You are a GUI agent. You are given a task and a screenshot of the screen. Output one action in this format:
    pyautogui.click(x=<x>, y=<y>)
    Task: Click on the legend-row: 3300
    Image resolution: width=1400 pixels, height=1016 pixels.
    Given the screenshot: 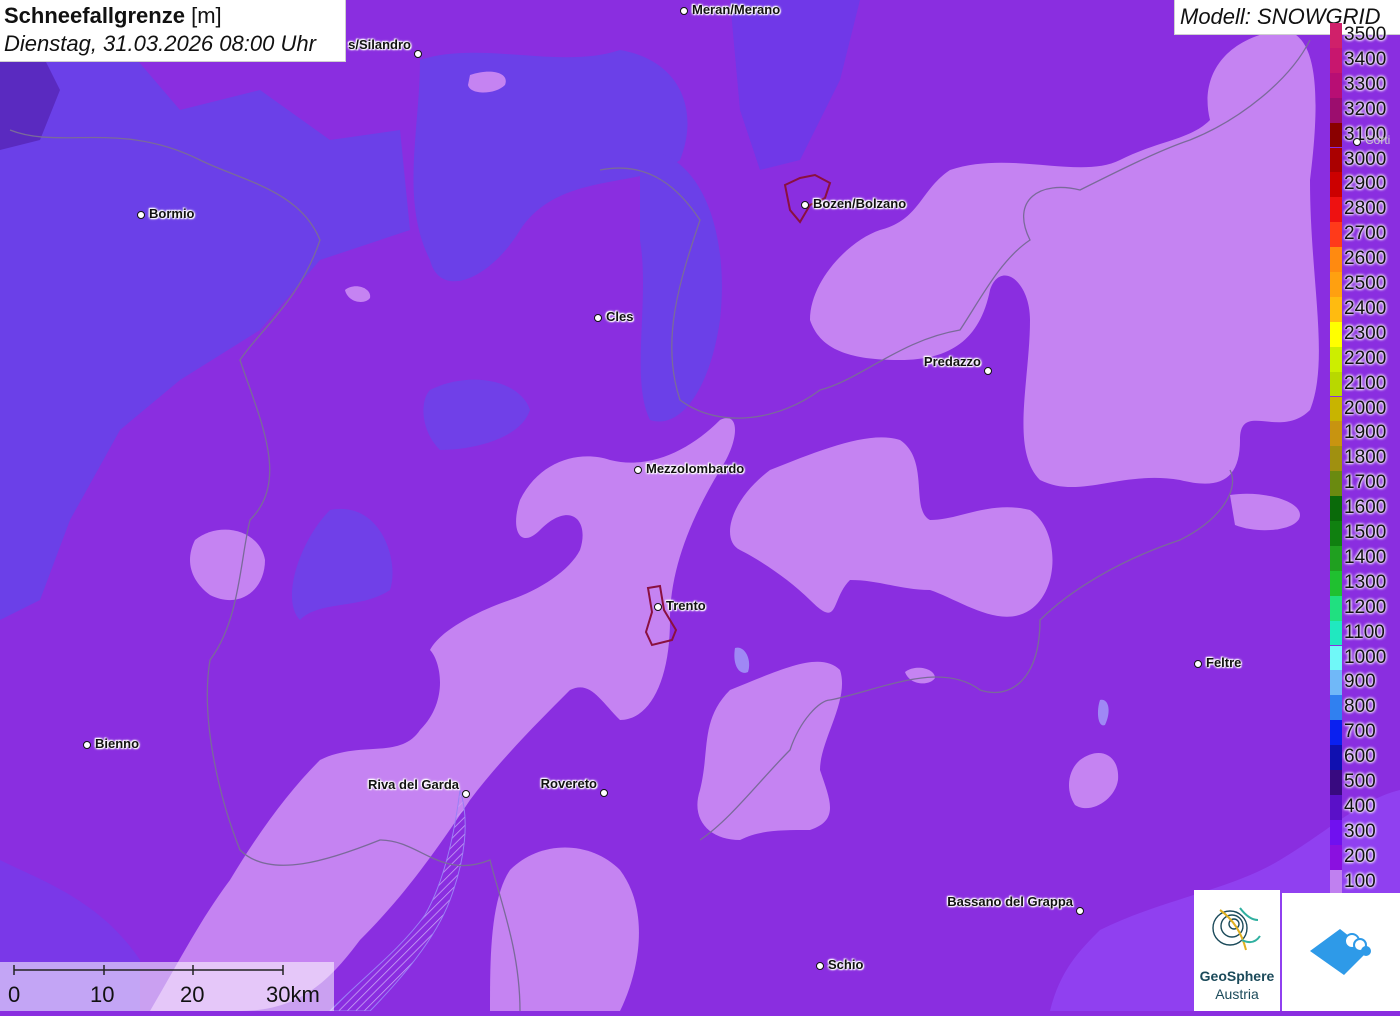 What is the action you would take?
    pyautogui.click(x=1365, y=85)
    